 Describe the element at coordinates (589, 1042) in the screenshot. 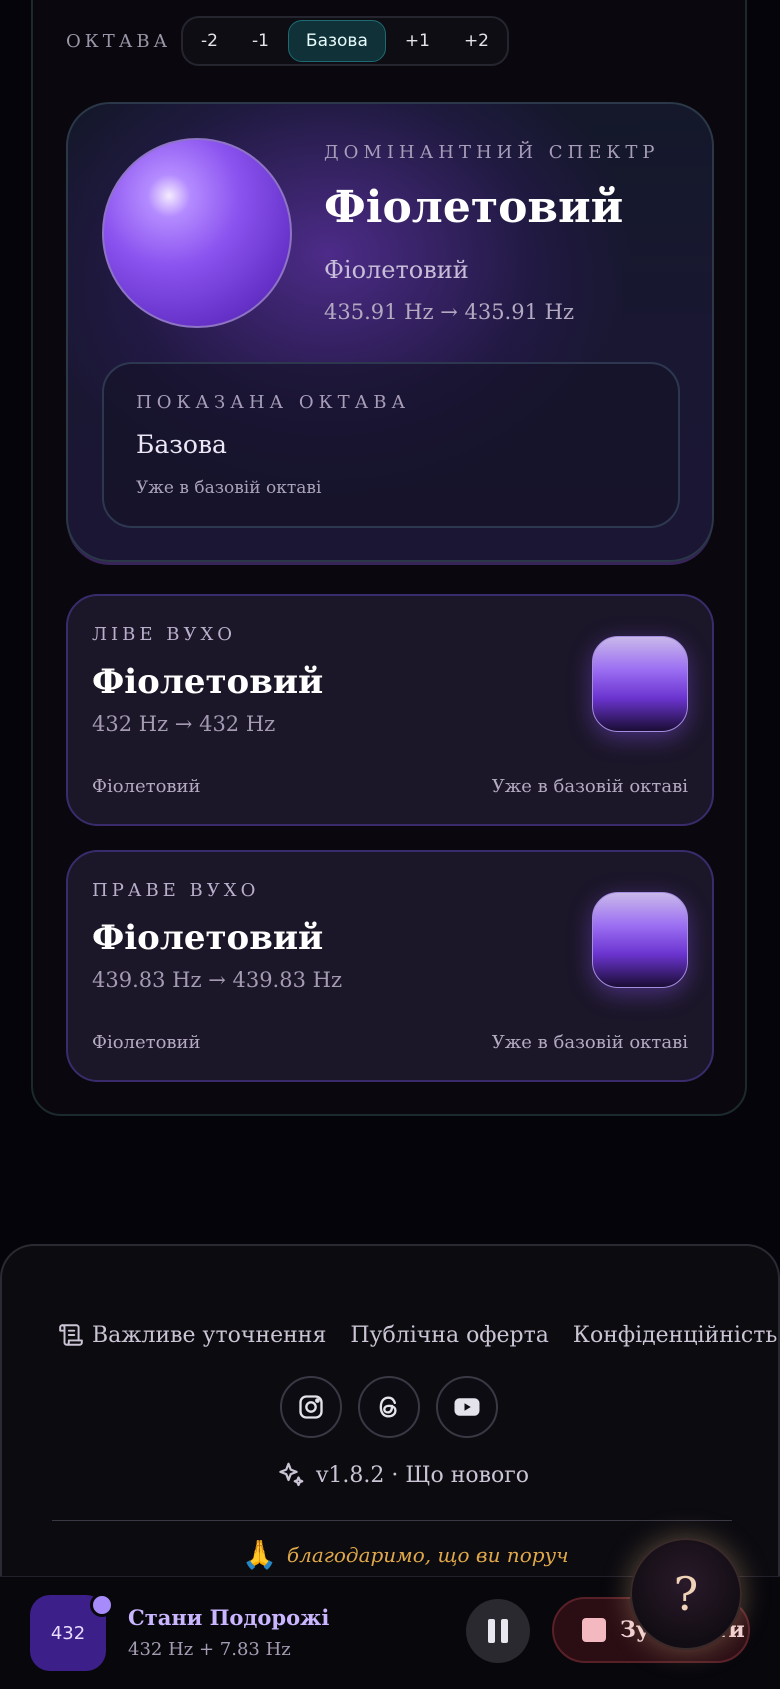

I see `right-ear-octave-note: Уже в базовій октаві` at that location.